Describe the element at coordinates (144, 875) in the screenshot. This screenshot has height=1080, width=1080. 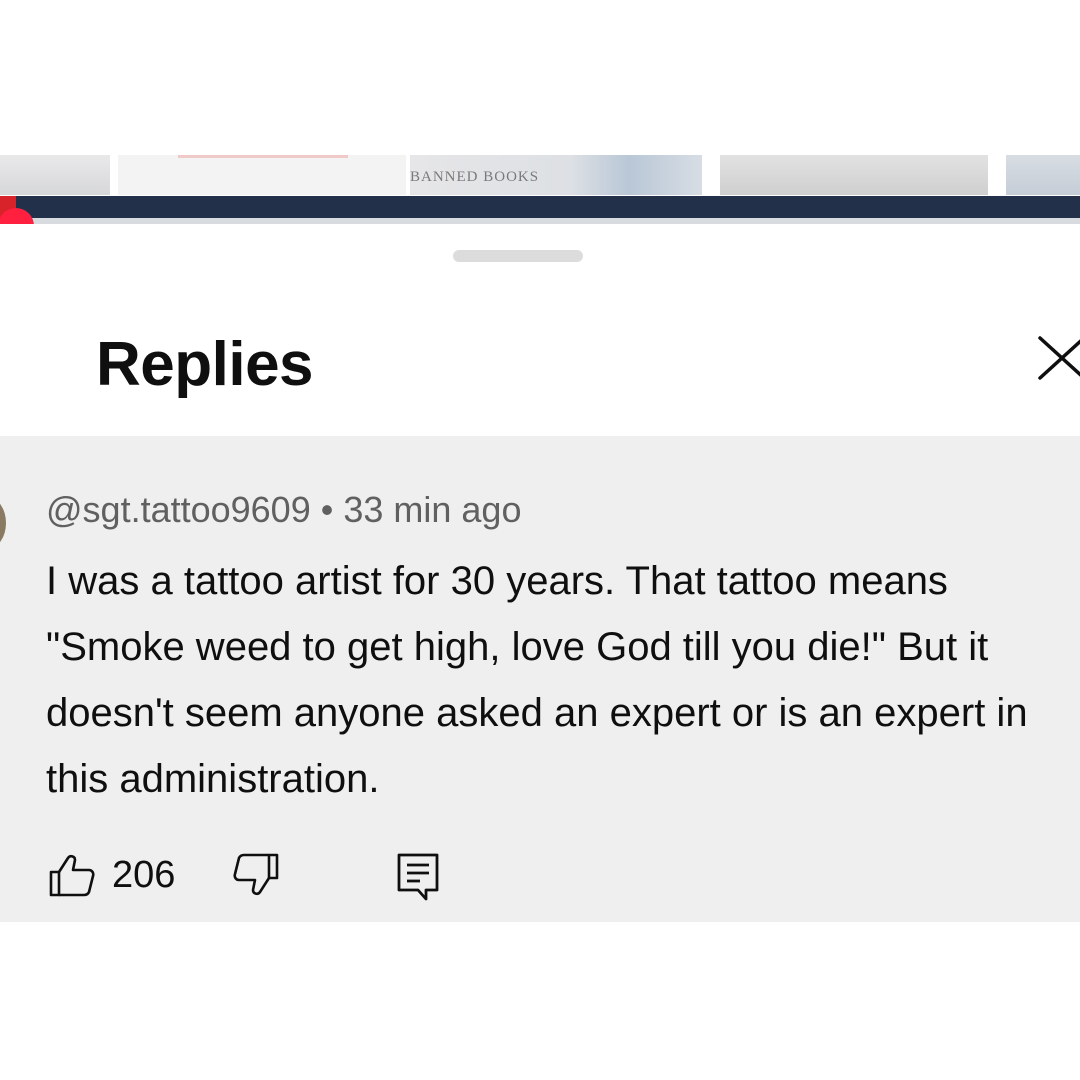
I see `like-count: 206` at that location.